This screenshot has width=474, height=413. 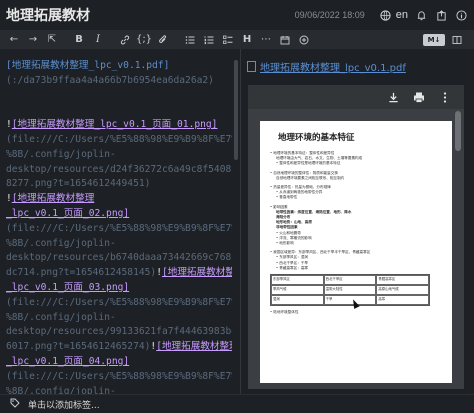 What do you see at coordinates (457, 40) in the screenshot?
I see `layout-icon` at bounding box center [457, 40].